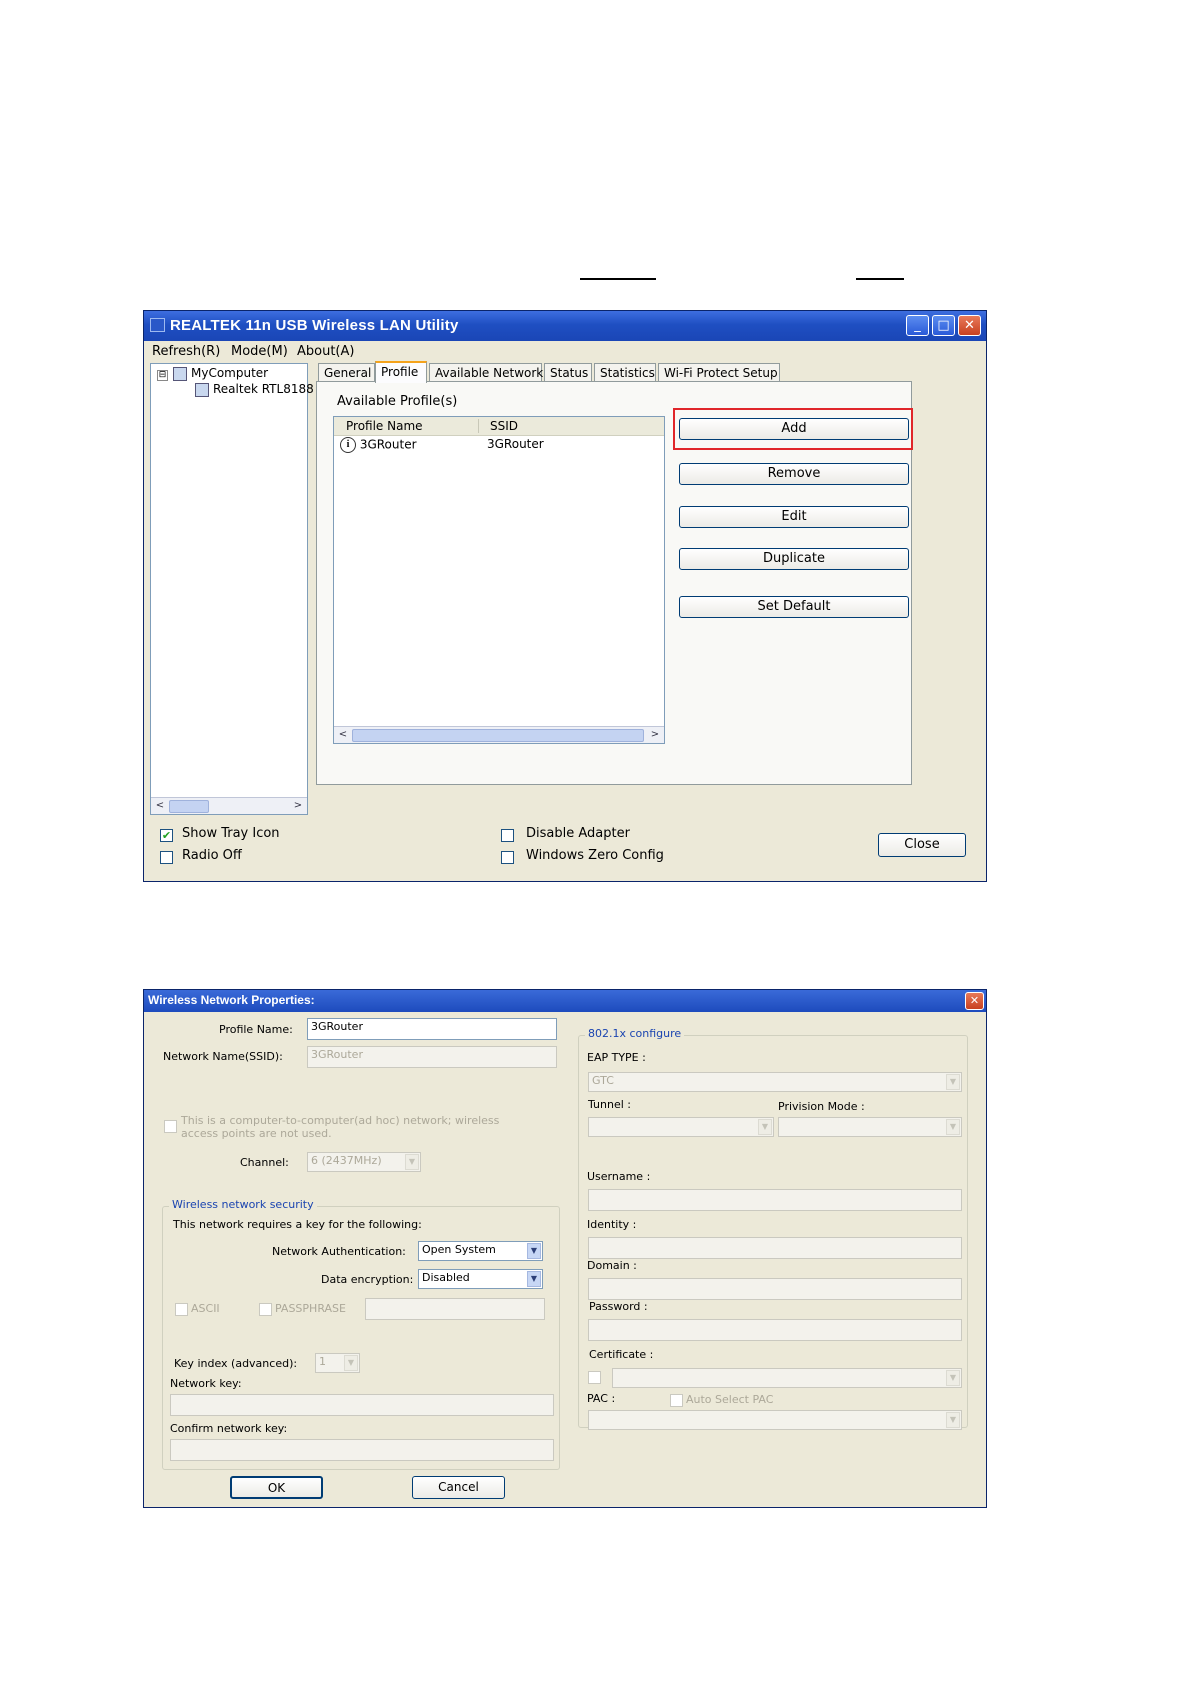  I want to click on data-encryption-select: Disabled ▼, so click(480, 1279).